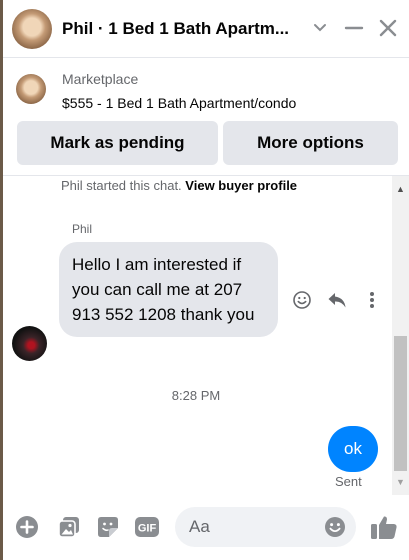  I want to click on marketplace-label: Marketplace, so click(100, 79).